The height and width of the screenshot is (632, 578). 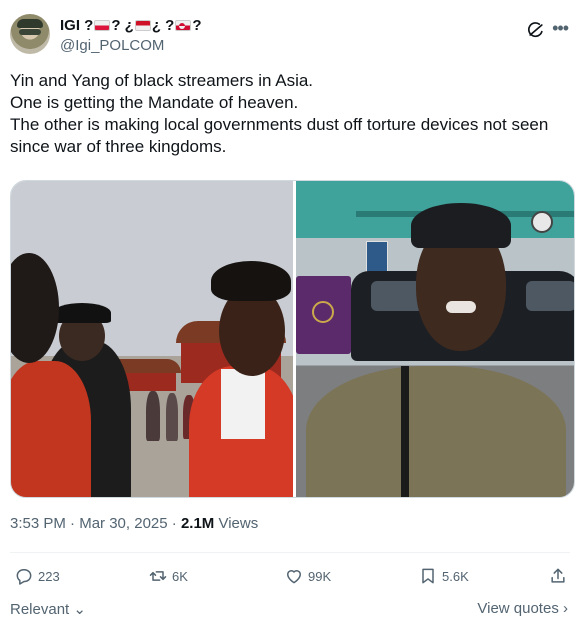 I want to click on sort-label: Relevant, so click(x=40, y=609).